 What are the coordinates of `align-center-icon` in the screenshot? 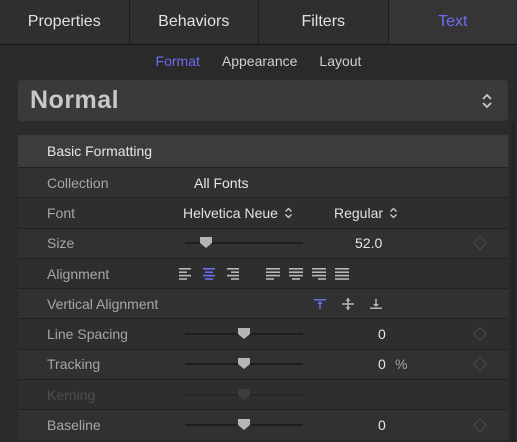 It's located at (209, 273).